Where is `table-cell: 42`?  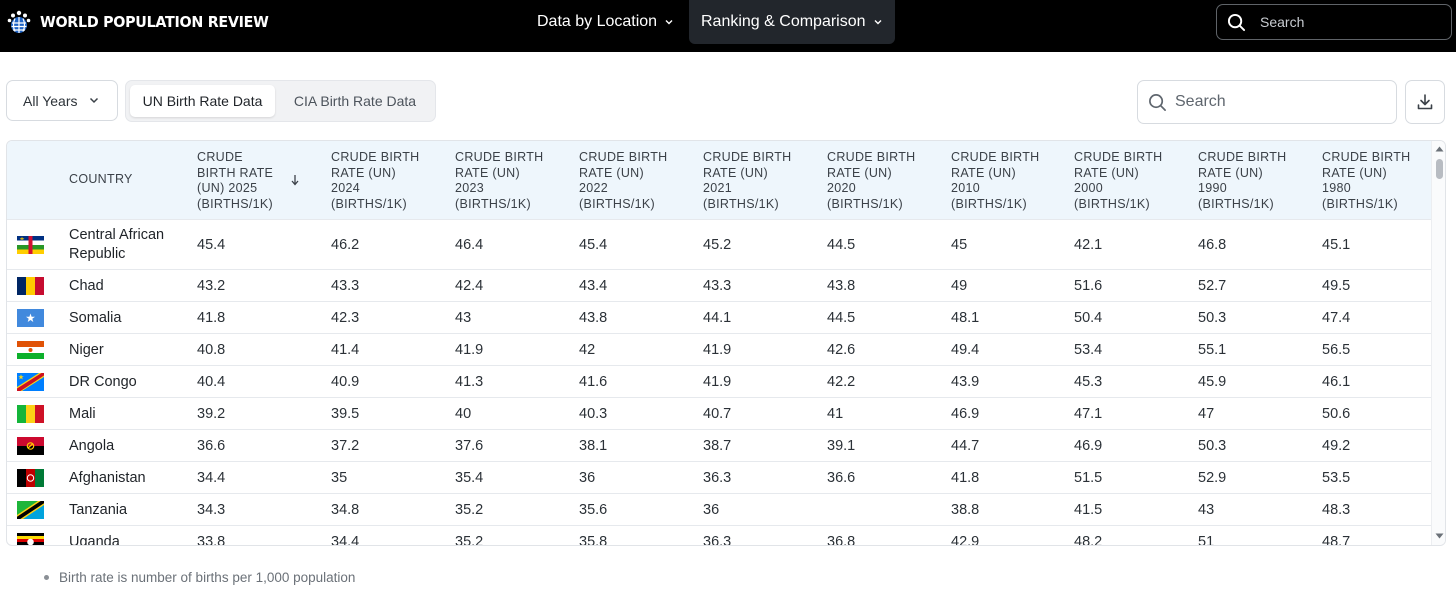
table-cell: 42 is located at coordinates (587, 350).